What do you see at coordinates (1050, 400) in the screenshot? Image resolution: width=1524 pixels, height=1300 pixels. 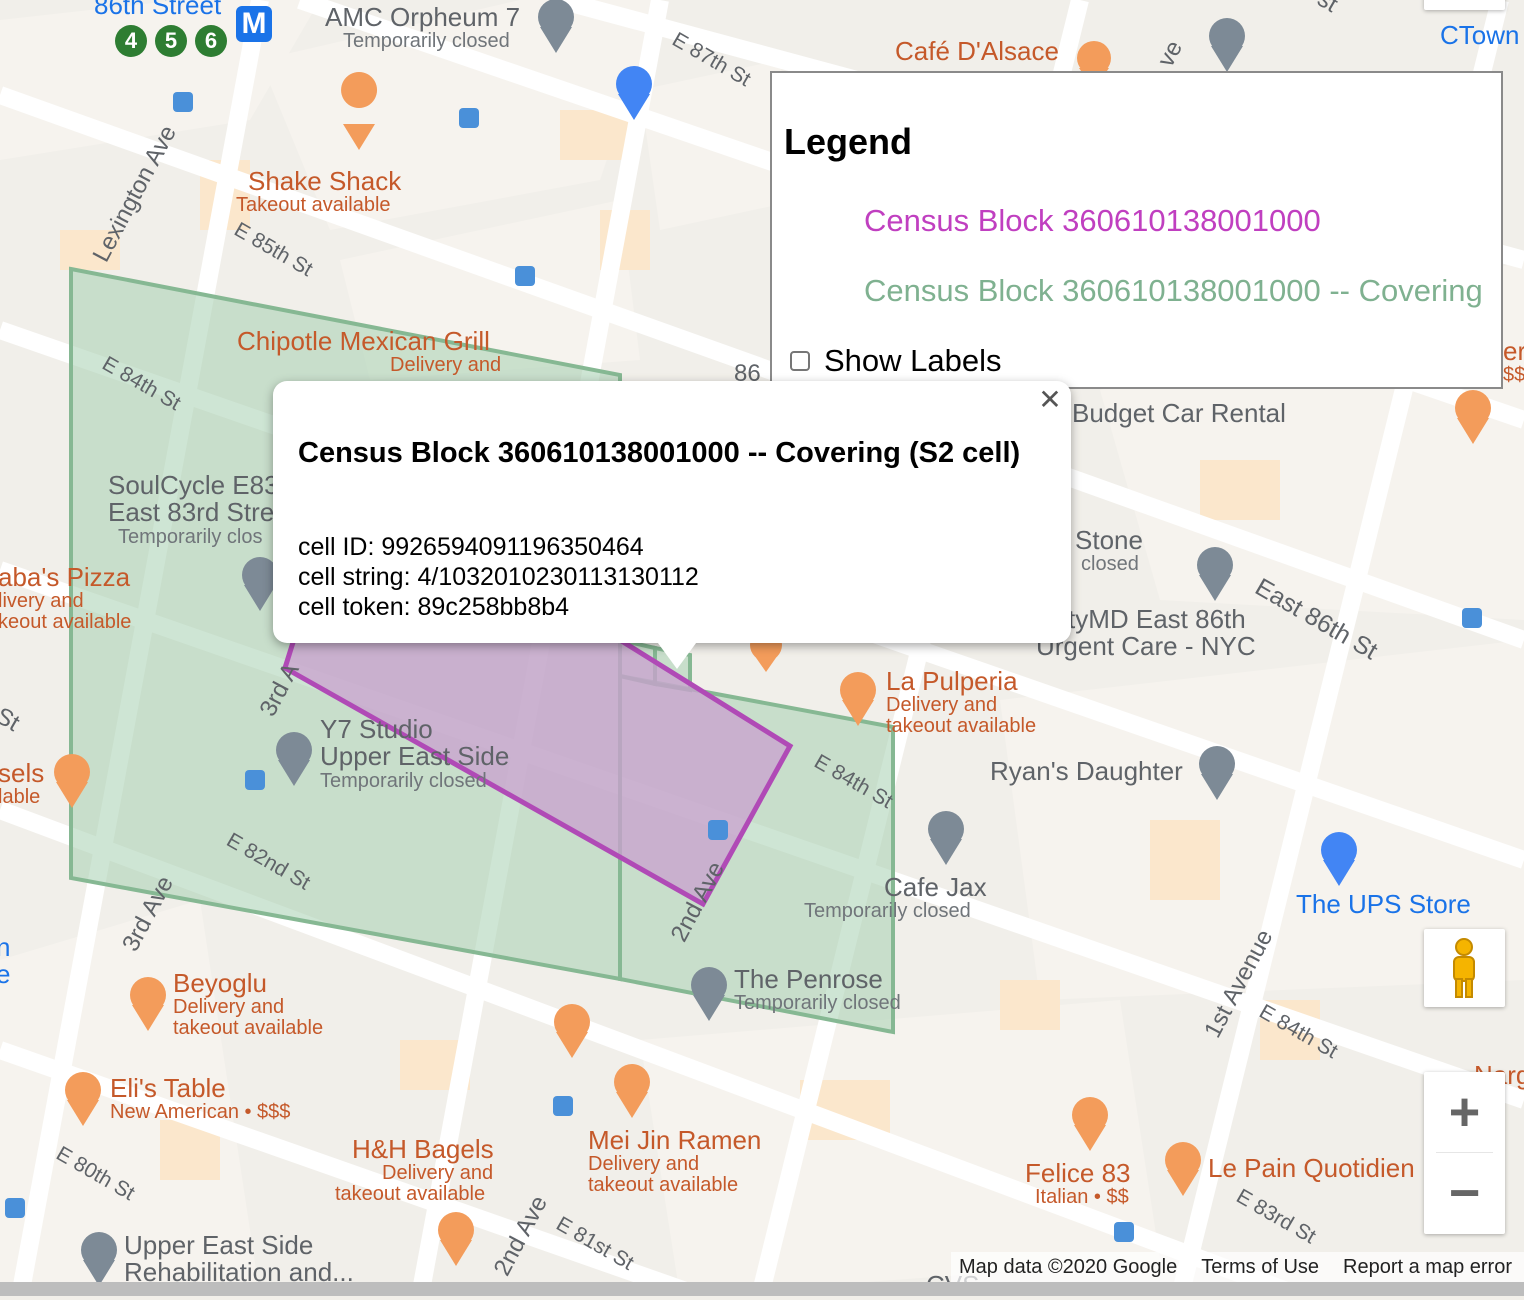 I see `close-icon: ✕` at bounding box center [1050, 400].